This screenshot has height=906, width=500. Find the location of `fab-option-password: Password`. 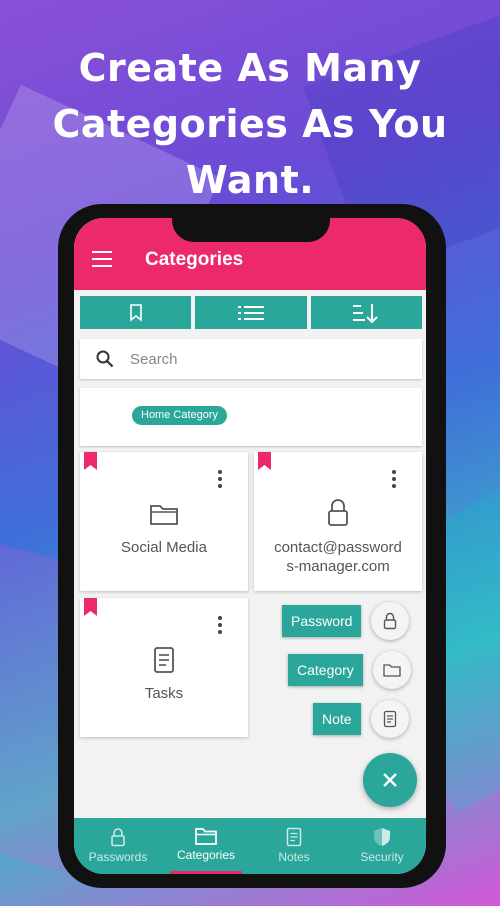

fab-option-password: Password is located at coordinates (346, 621).